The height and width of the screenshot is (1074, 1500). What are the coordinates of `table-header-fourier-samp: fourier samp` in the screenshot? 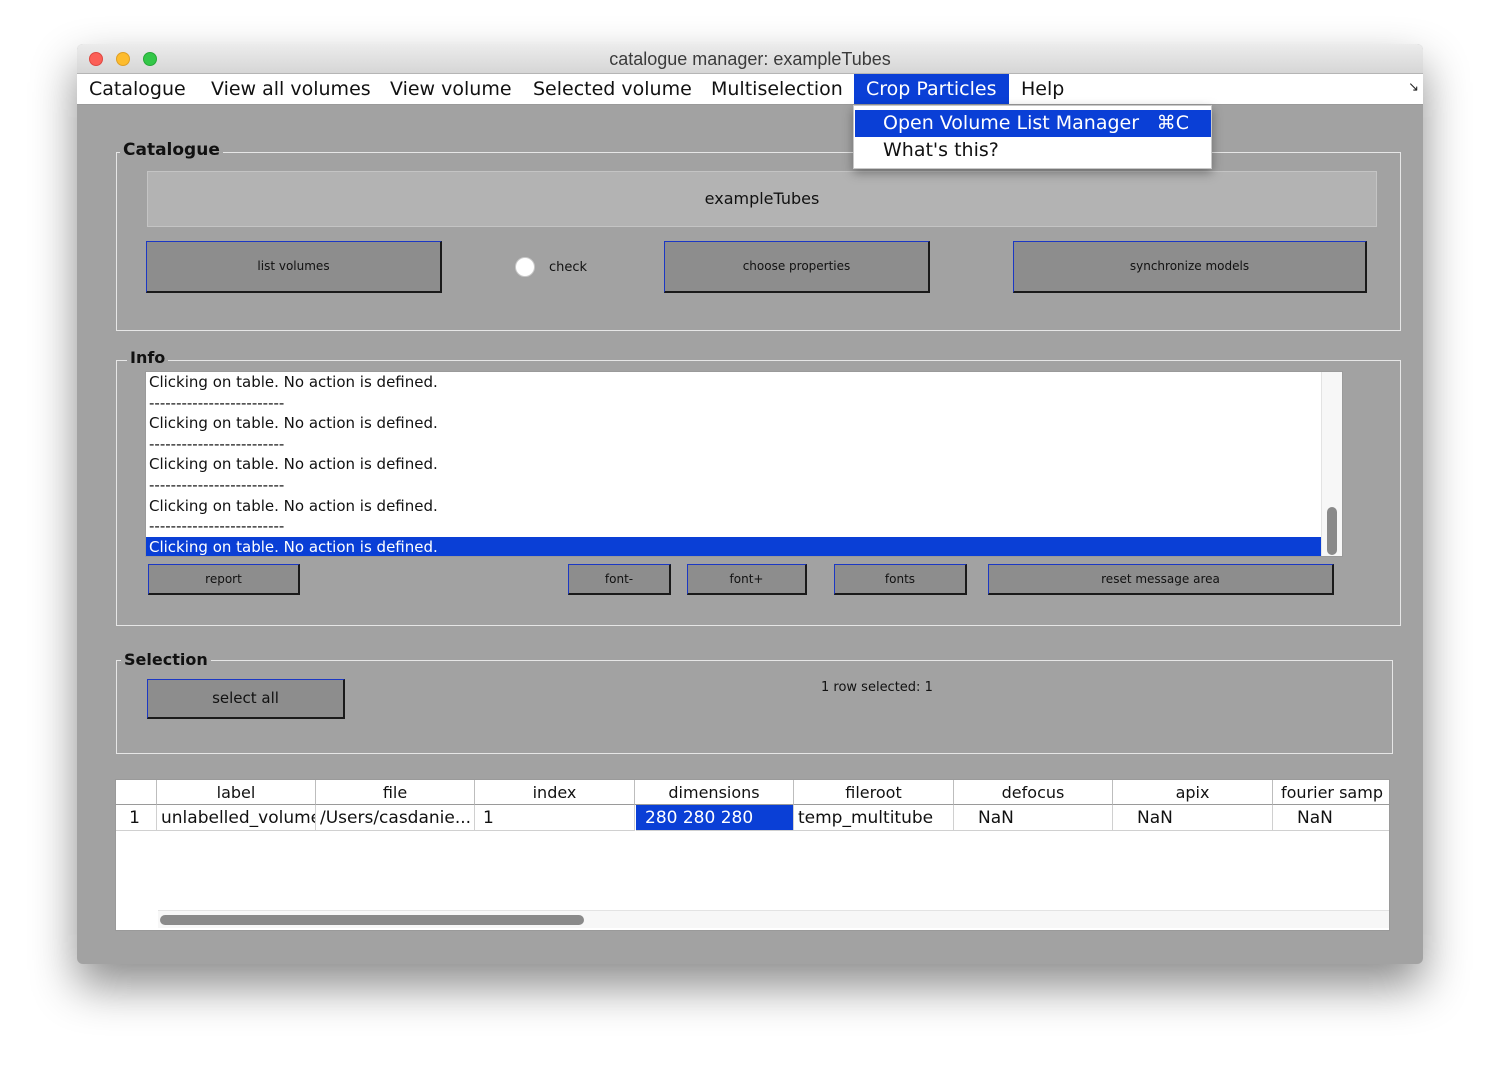 It's located at (1331, 792).